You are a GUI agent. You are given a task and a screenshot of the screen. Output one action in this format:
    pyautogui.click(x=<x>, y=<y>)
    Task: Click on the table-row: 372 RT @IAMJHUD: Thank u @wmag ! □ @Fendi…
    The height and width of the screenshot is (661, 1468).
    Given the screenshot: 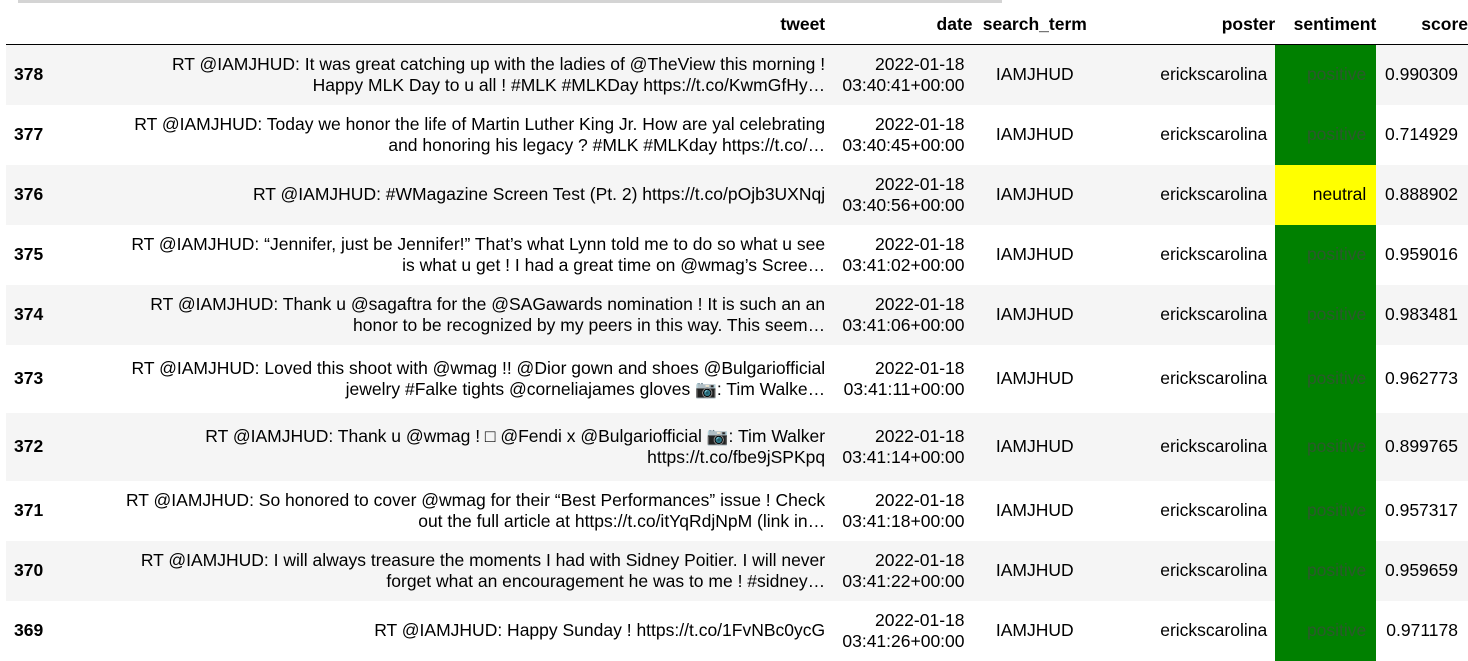 What is the action you would take?
    pyautogui.click(x=737, y=446)
    